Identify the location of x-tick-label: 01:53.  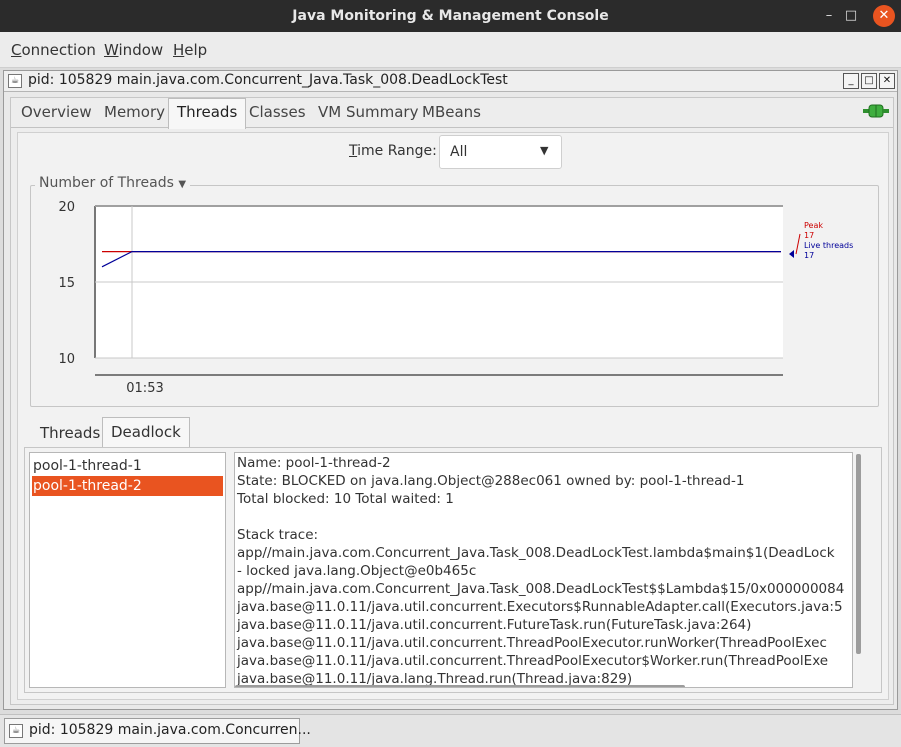
(144, 388).